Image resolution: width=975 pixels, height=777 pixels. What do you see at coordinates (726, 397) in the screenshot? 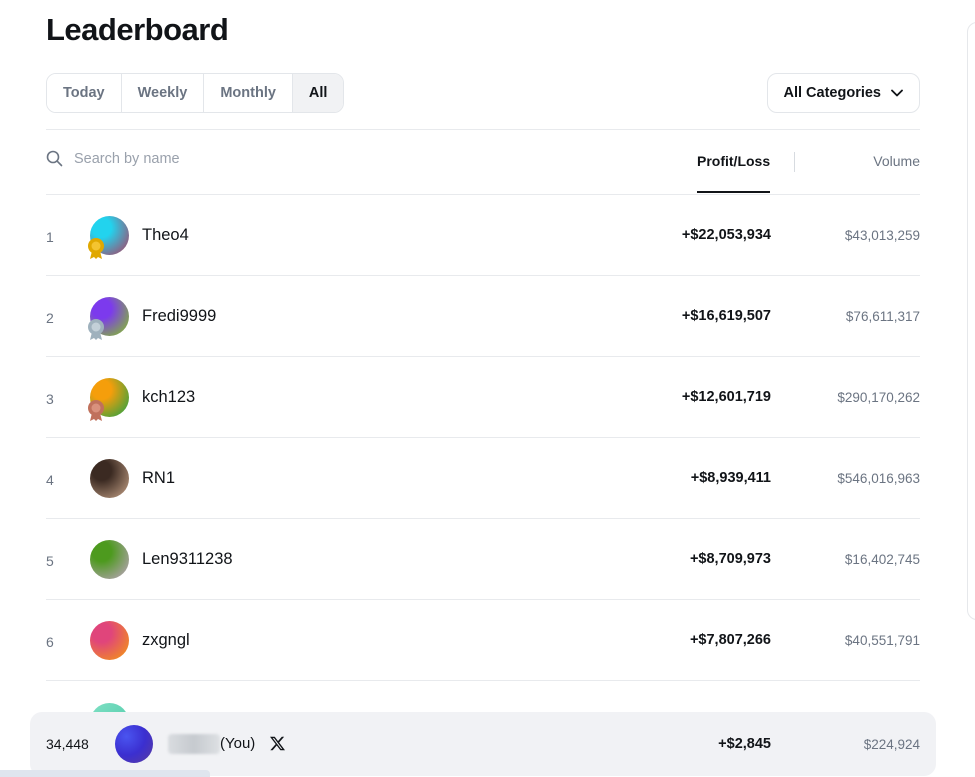
I see `profit-loss-value: +$12,601,719` at bounding box center [726, 397].